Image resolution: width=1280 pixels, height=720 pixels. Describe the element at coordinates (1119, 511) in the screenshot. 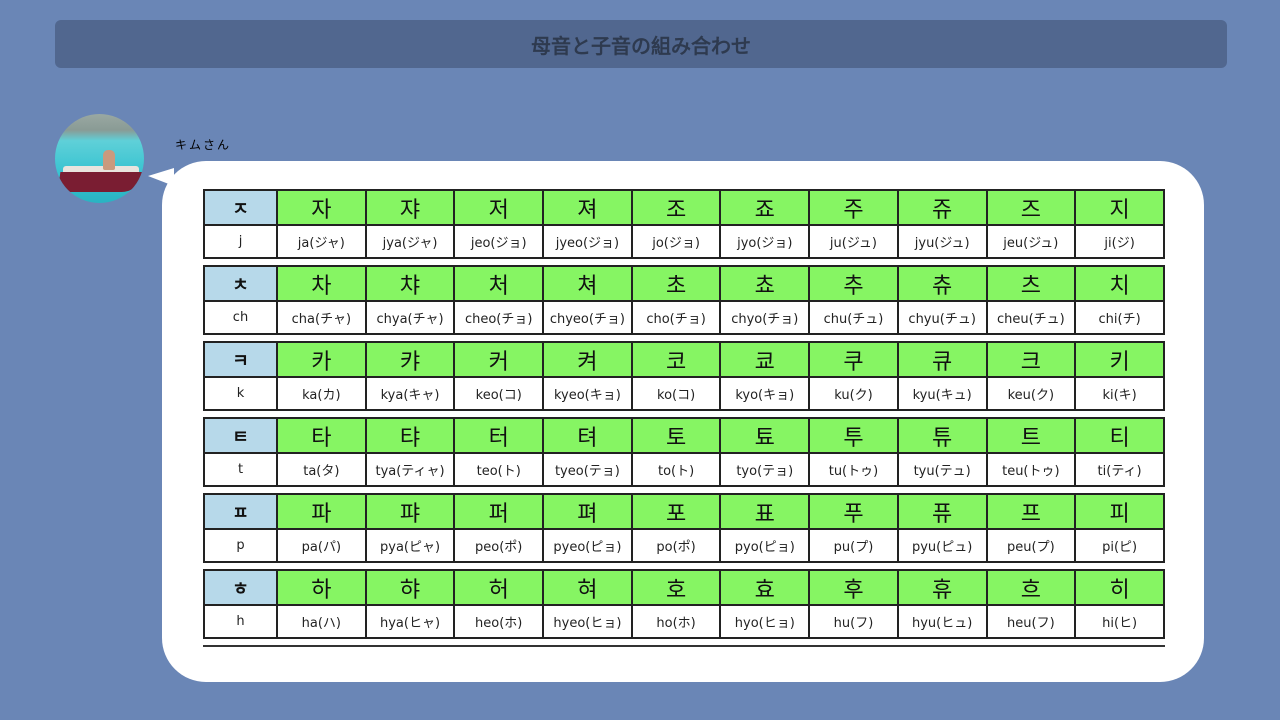

I see `syllable-cell: 피` at that location.